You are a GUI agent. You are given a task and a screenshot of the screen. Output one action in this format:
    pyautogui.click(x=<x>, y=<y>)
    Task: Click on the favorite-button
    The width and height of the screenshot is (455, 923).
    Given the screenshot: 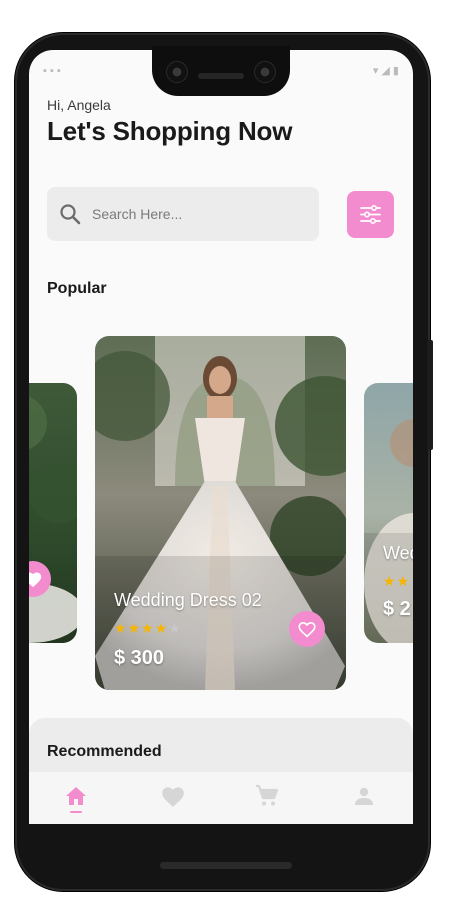 What is the action you would take?
    pyautogui.click(x=307, y=629)
    